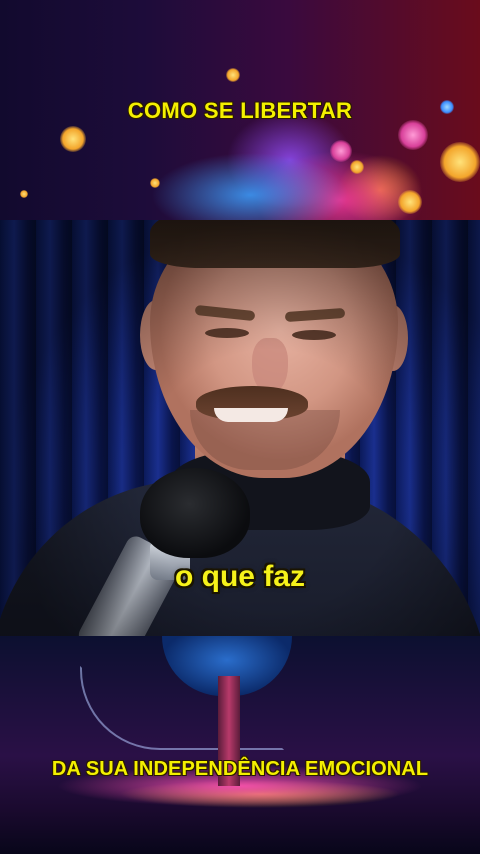 This screenshot has width=480, height=854. Describe the element at coordinates (239, 576) in the screenshot. I see `subtitle-caption: o que faz` at that location.